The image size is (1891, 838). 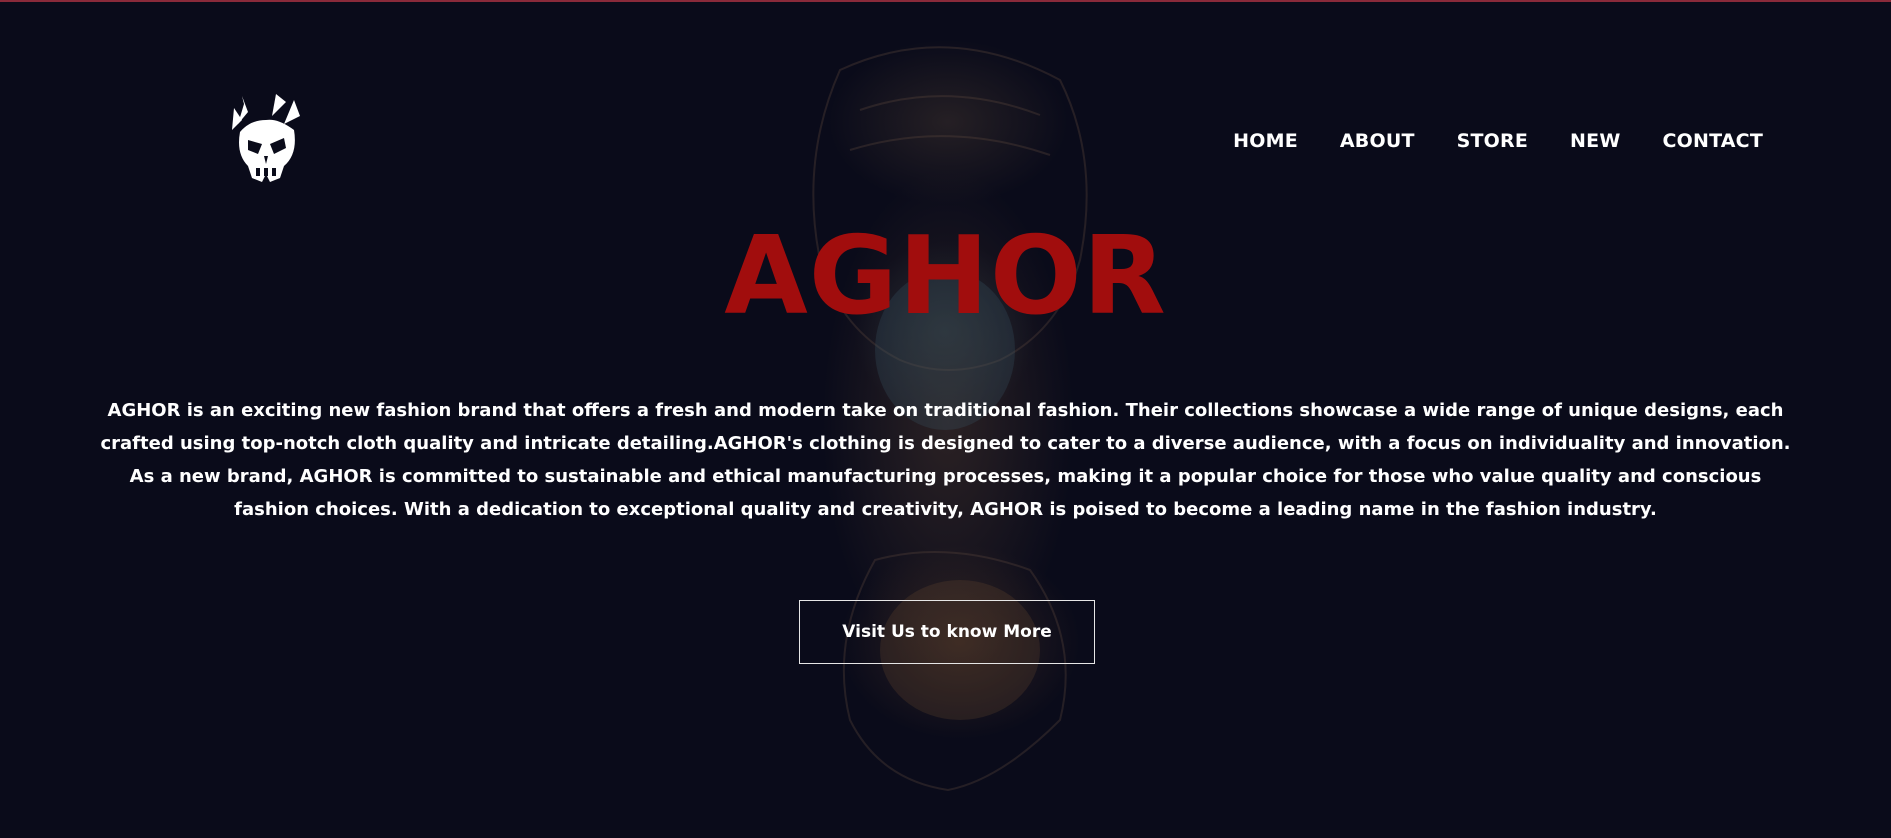 What do you see at coordinates (1595, 141) in the screenshot?
I see `nav-new: NEW` at bounding box center [1595, 141].